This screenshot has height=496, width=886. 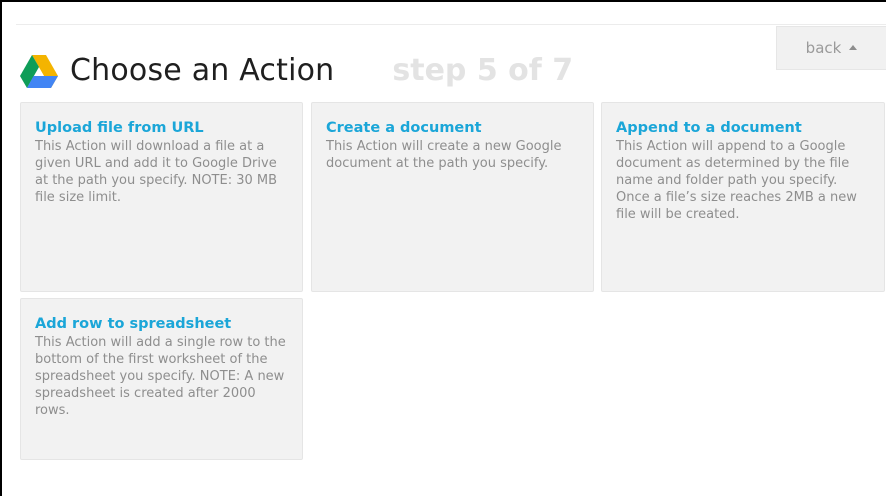 I want to click on page-header: Choose an Action step 5 of 7, so click(x=296, y=70).